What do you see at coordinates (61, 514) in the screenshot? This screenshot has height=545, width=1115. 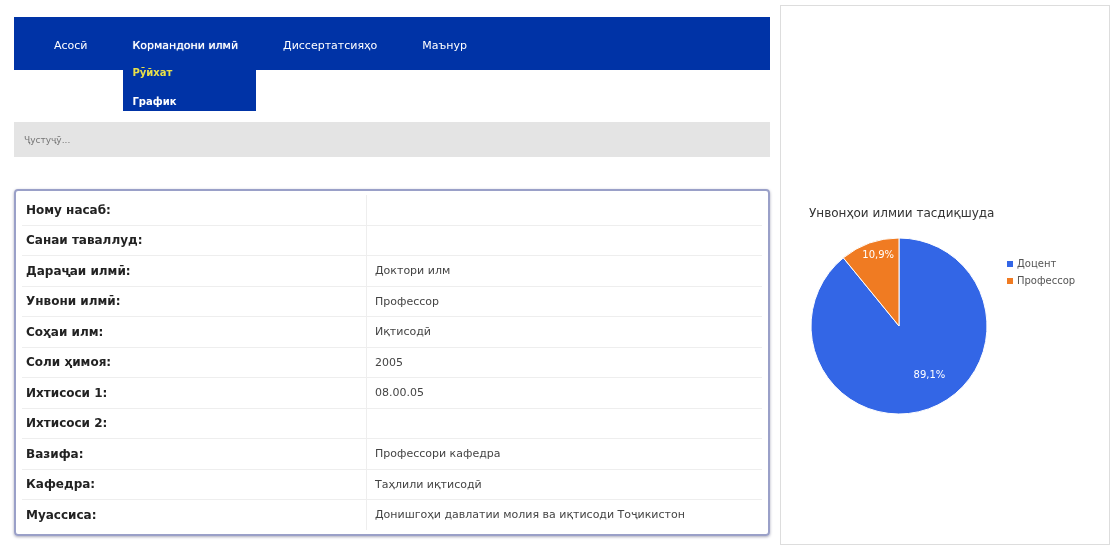 I see `field-label: Муассиса:` at bounding box center [61, 514].